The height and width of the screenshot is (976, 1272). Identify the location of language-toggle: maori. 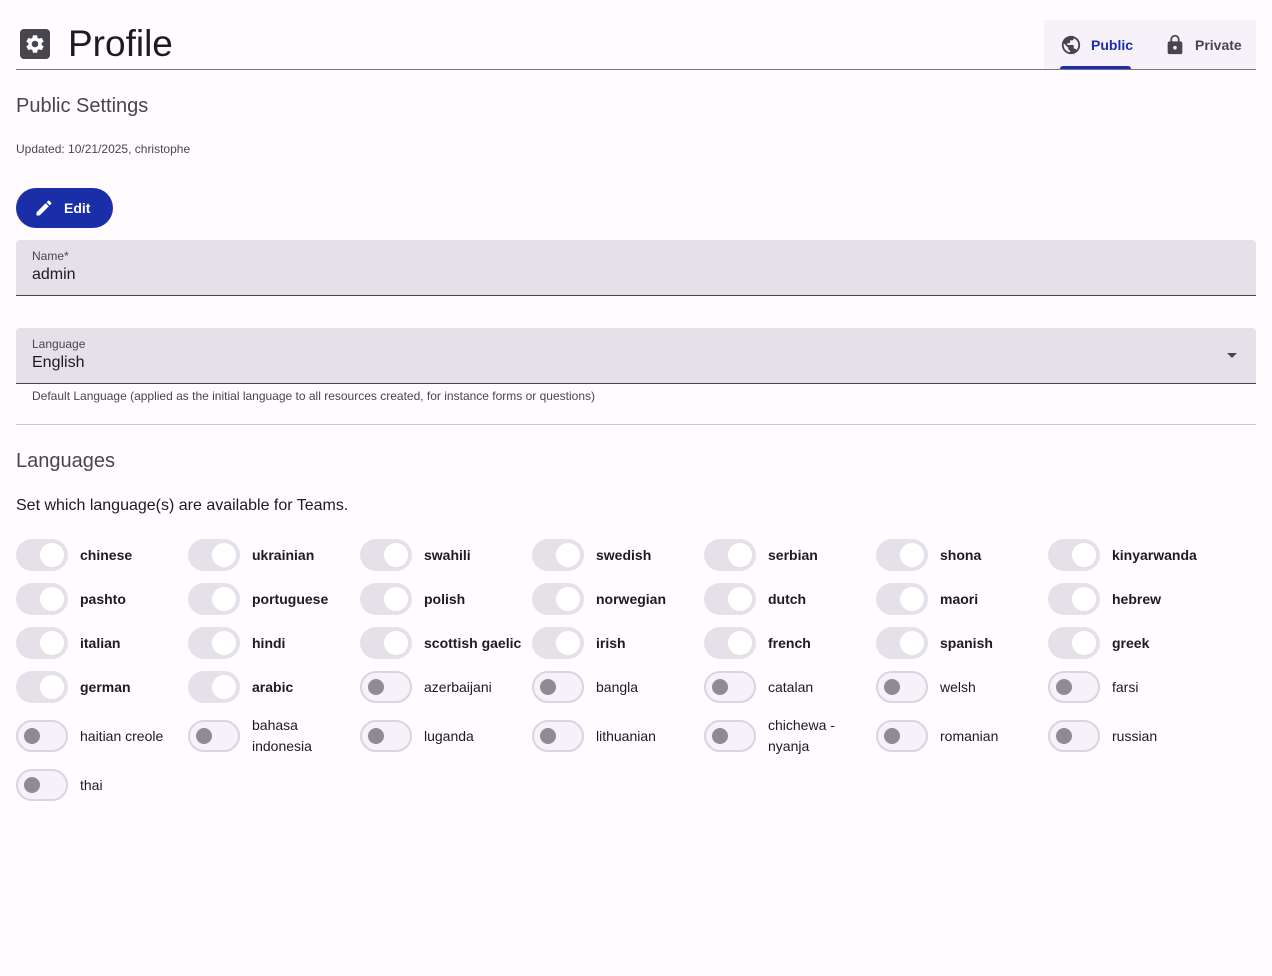
(962, 599).